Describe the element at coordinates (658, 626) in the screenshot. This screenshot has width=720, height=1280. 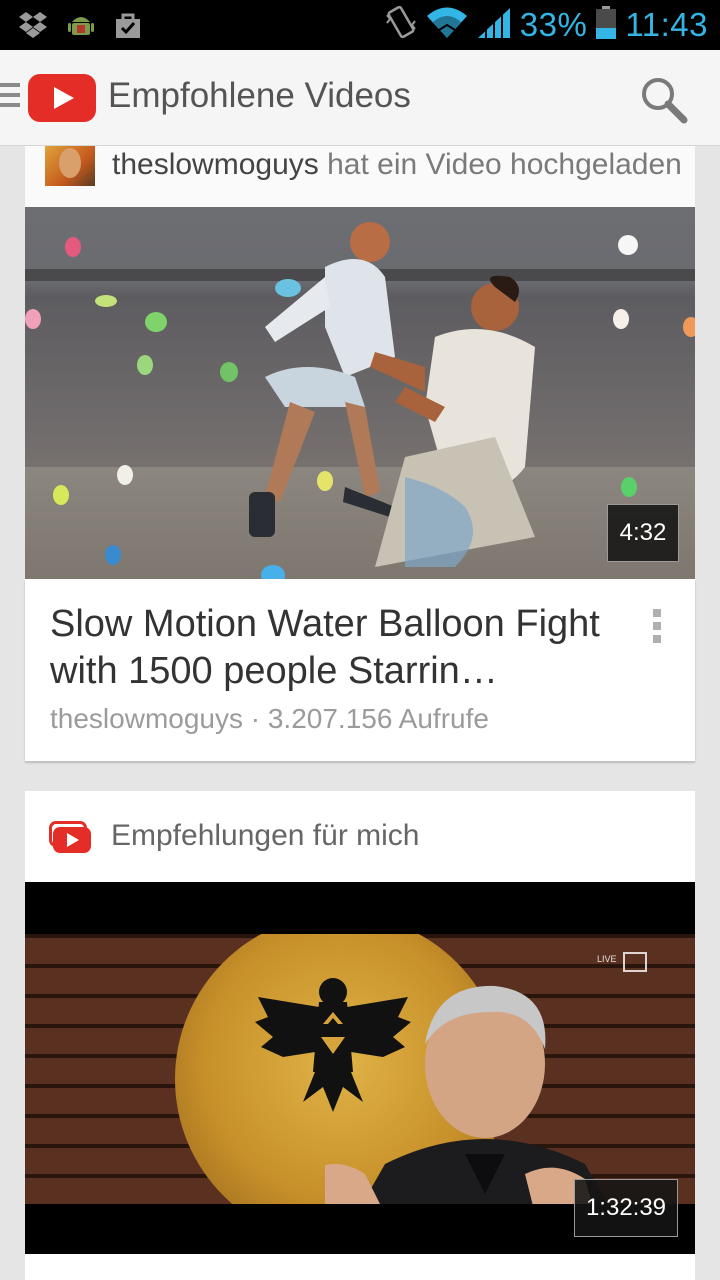
I see `overflow-menu-icon` at that location.